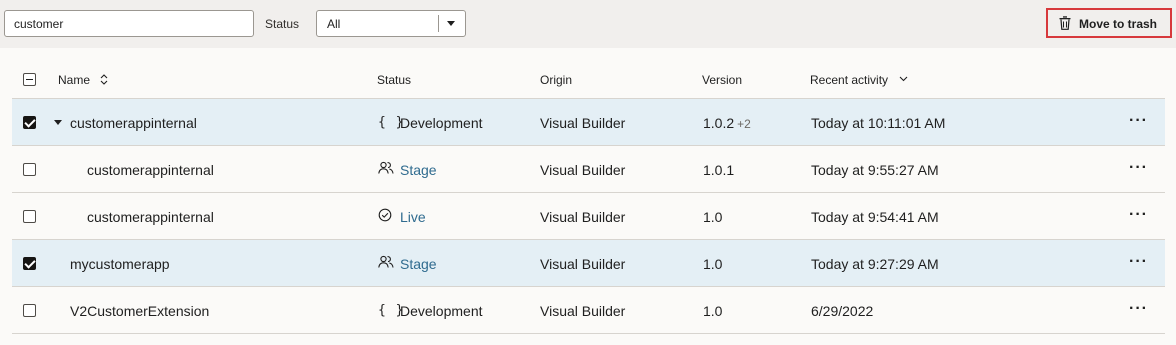 Image resolution: width=1176 pixels, height=345 pixels. I want to click on sort-icon, so click(104, 79).